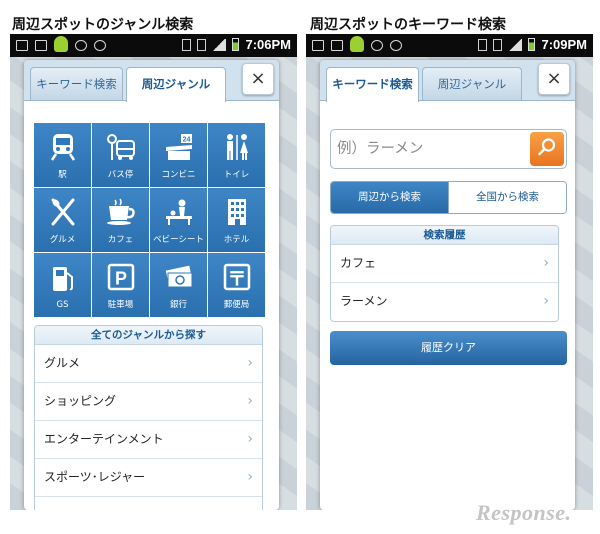 The image size is (600, 534). I want to click on genre-label: ホテル, so click(236, 240).